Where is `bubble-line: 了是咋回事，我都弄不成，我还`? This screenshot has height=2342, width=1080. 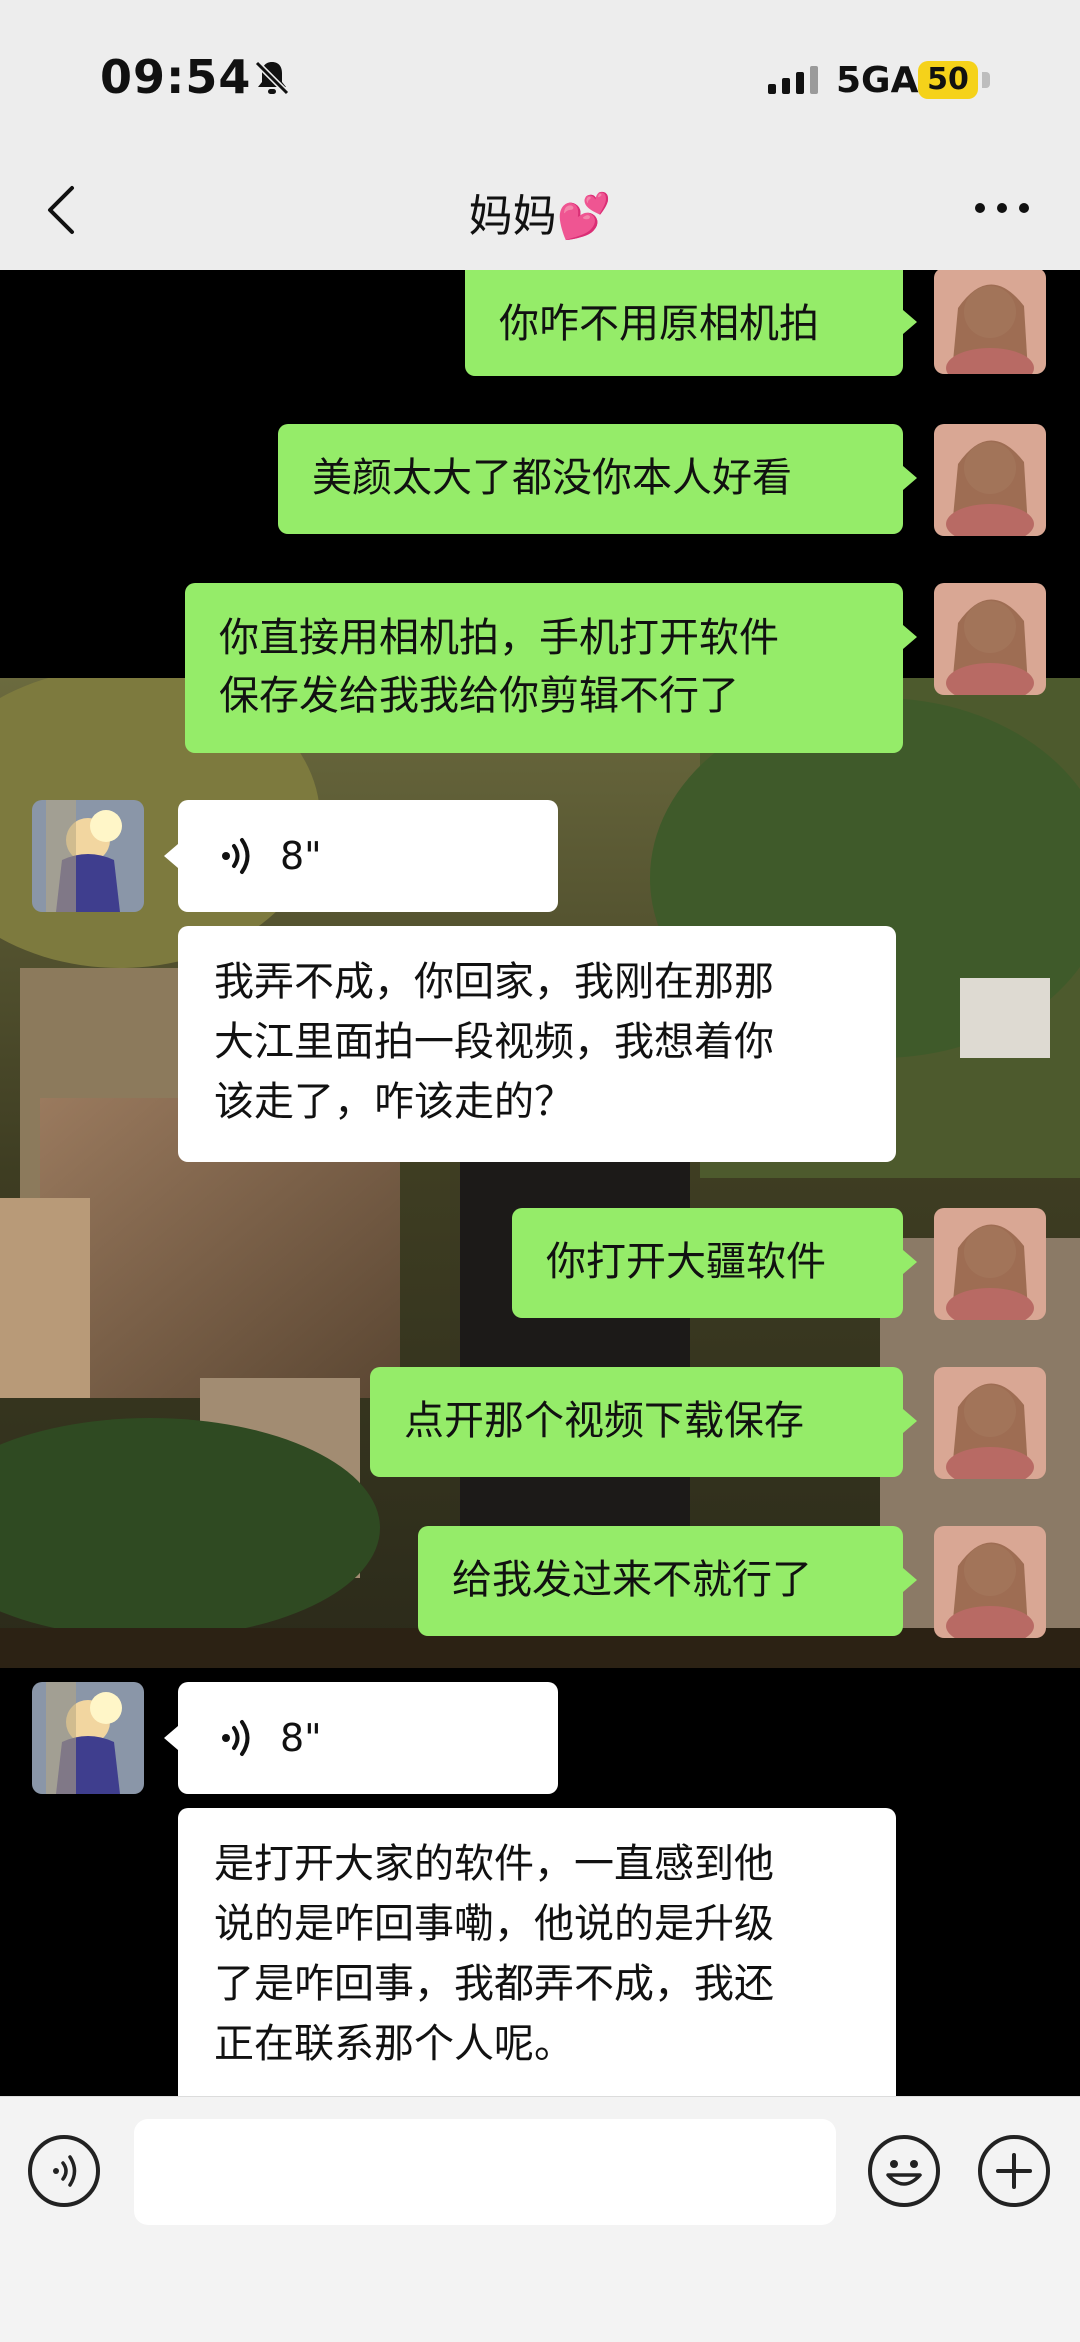
bubble-line: 了是咋回事，我都弄不成，我还 is located at coordinates (494, 1984).